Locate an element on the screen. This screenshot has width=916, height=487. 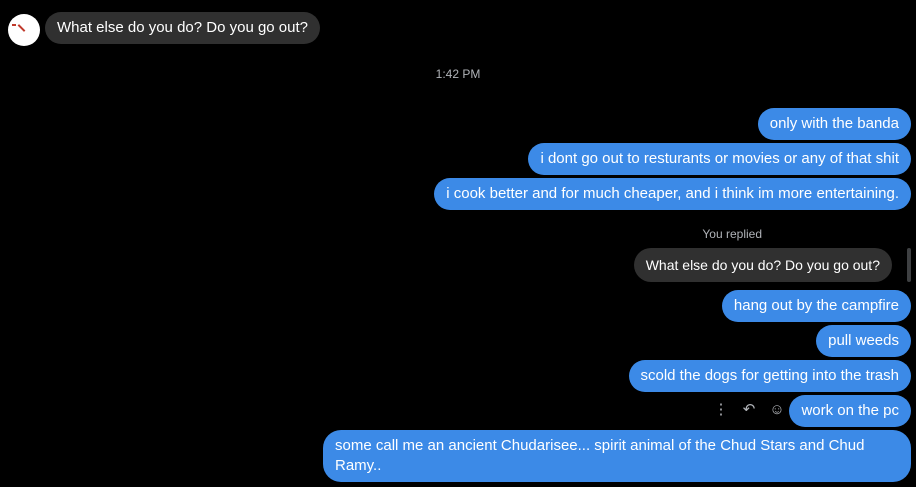
reply-icon: ↶ is located at coordinates (749, 409).